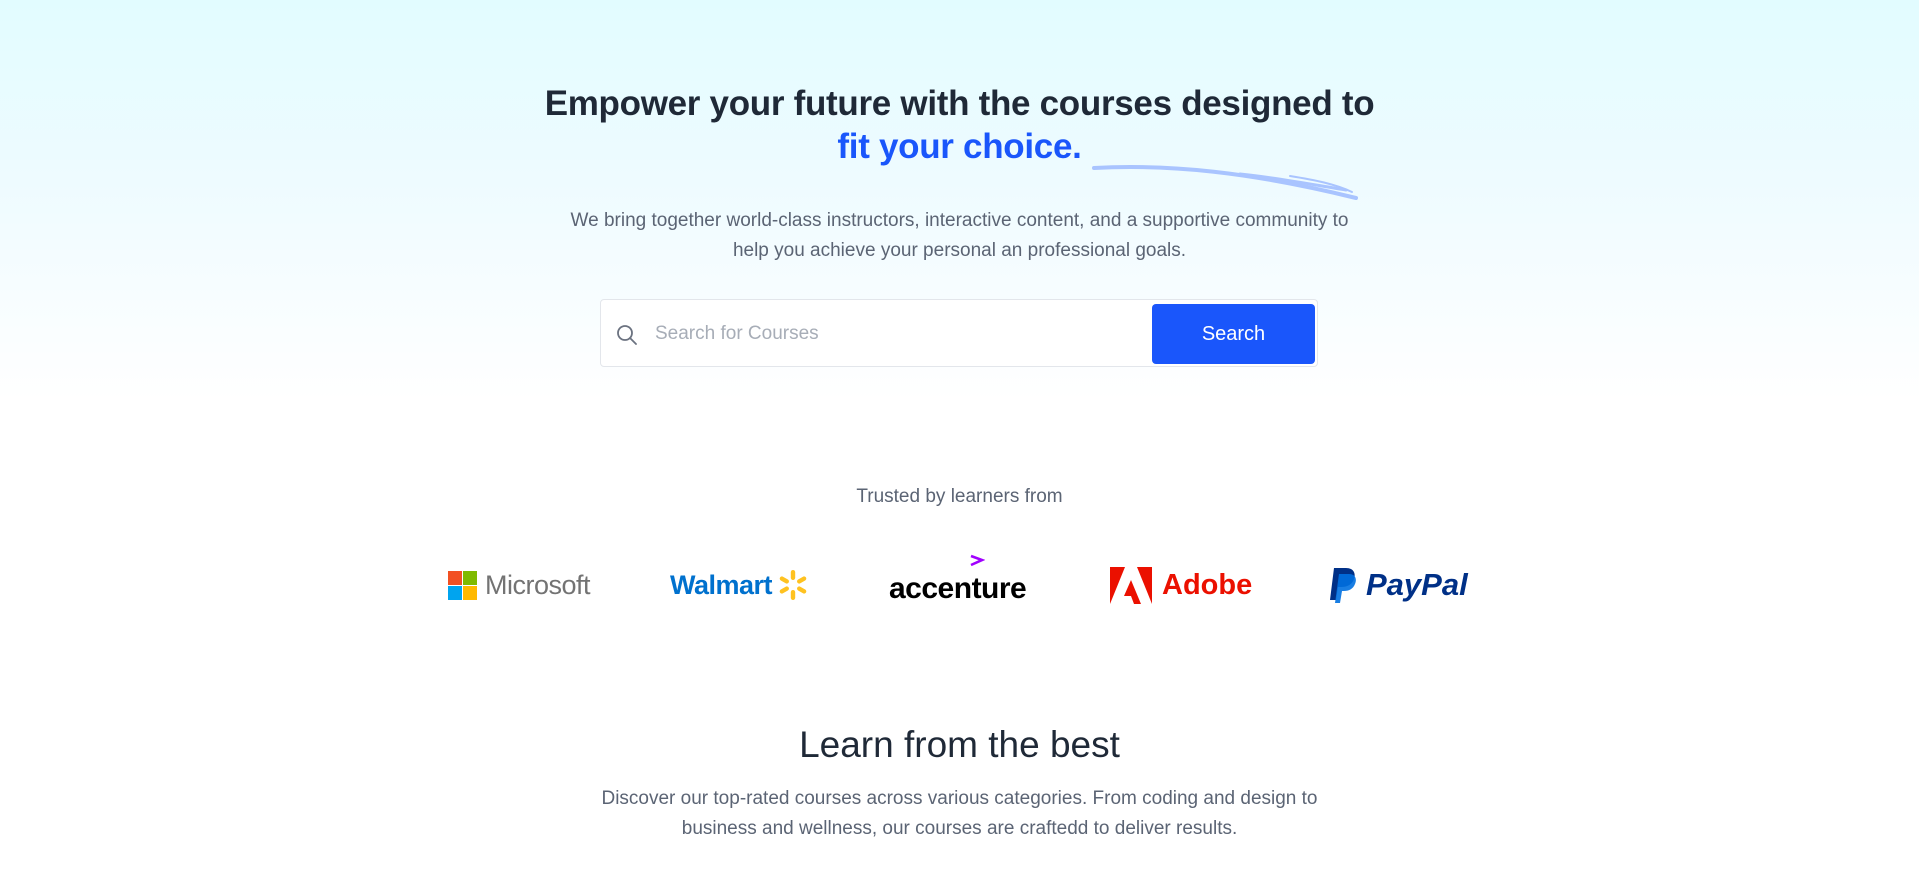 The height and width of the screenshot is (895, 1919). What do you see at coordinates (959, 496) in the screenshot?
I see `trusted-by-label: Trusted by learners from` at bounding box center [959, 496].